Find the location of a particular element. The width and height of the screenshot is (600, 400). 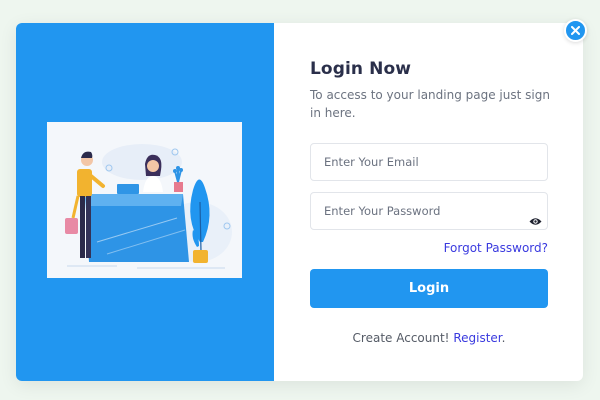

reception-illustration is located at coordinates (144, 200).